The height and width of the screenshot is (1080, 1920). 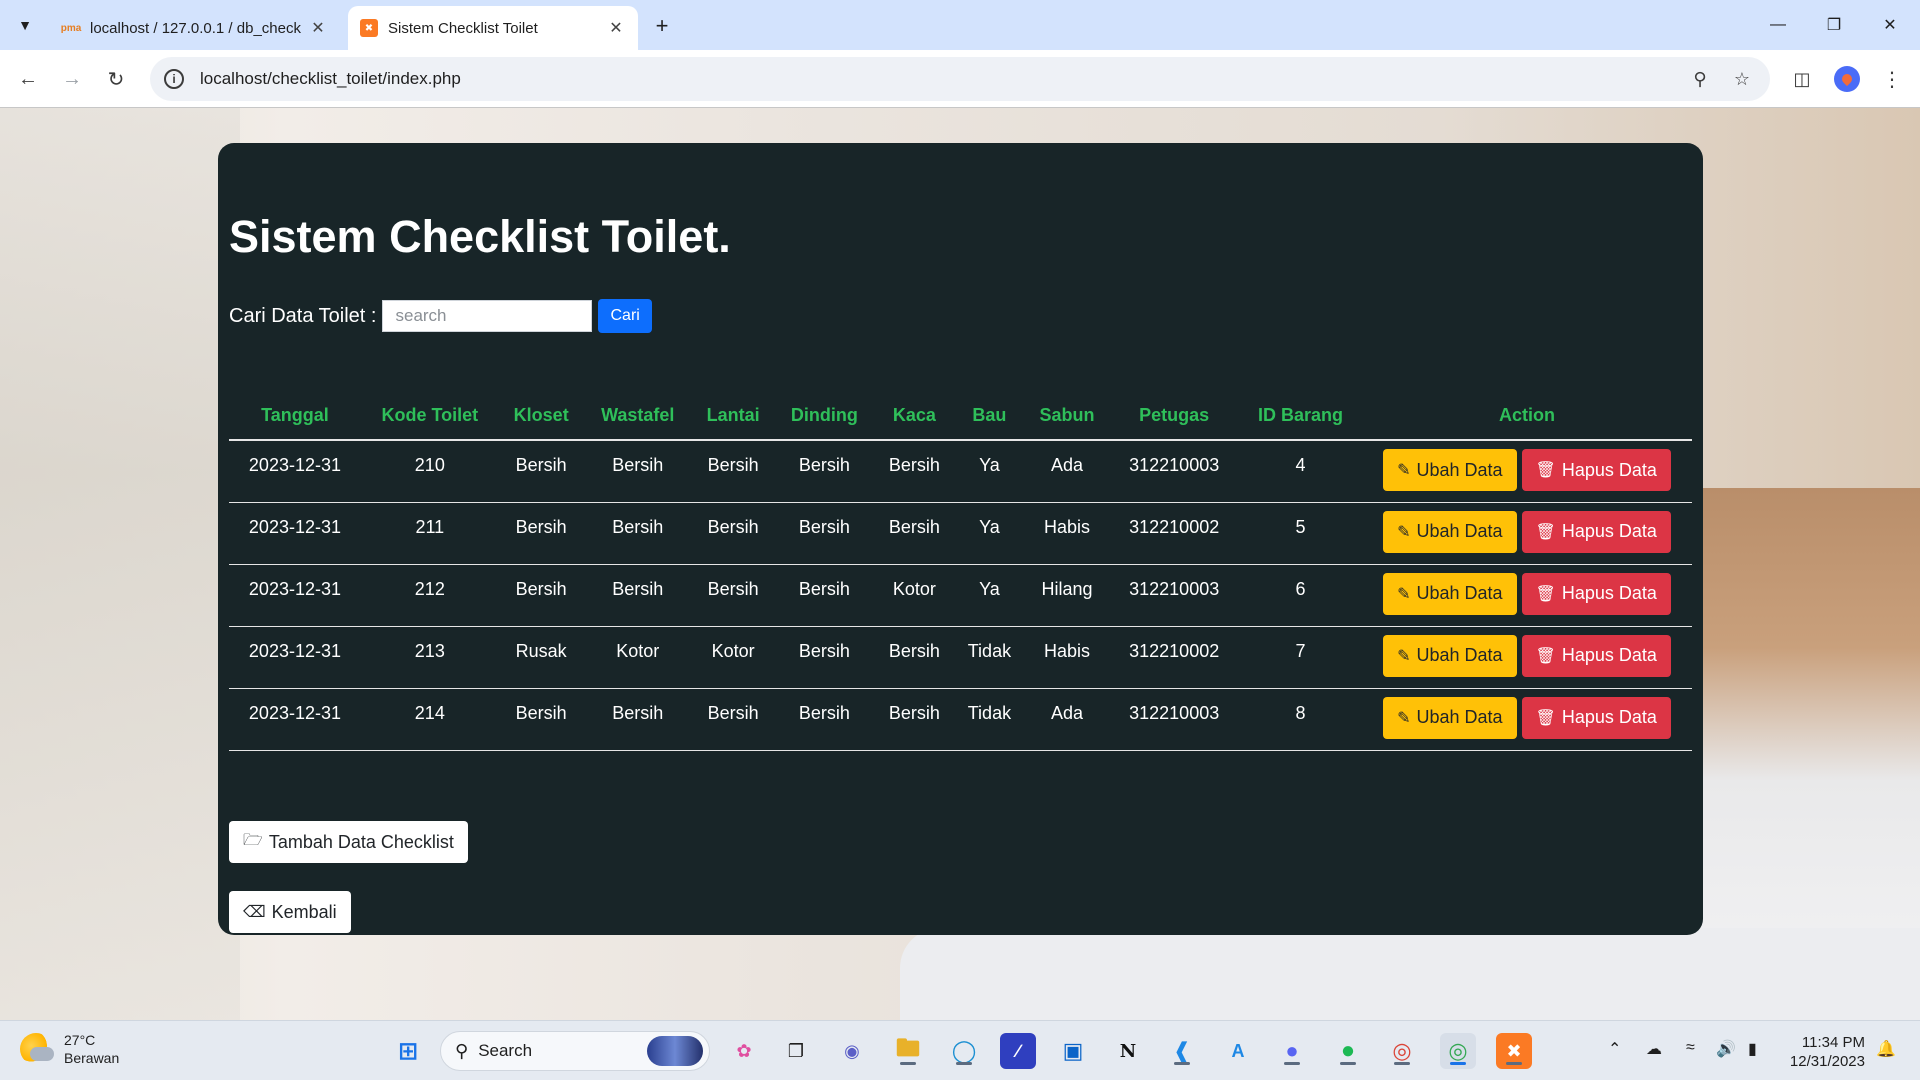 I want to click on system-clock: 11:34 PM 12/31/2023, so click(x=1825, y=1052).